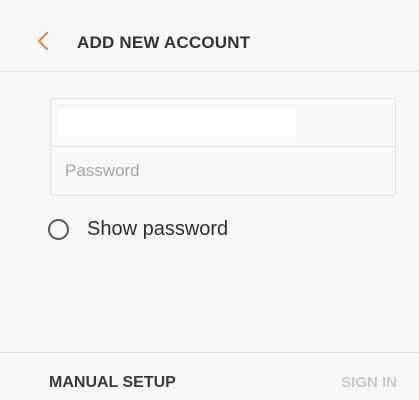  What do you see at coordinates (164, 42) in the screenshot?
I see `page-title: ADD NEW ACCOUNT` at bounding box center [164, 42].